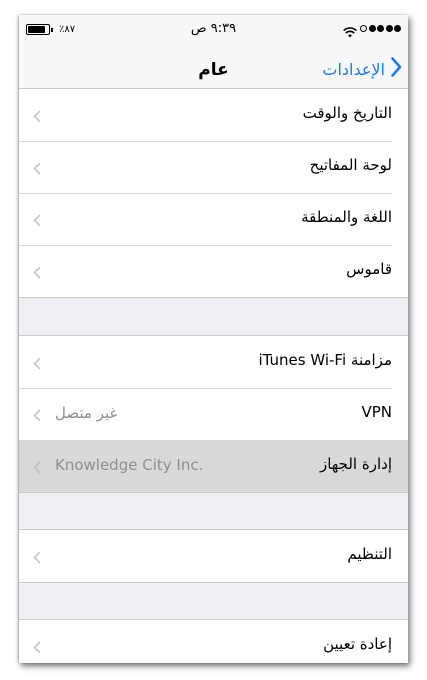 This screenshot has width=427, height=680. Describe the element at coordinates (380, 28) in the screenshot. I see `signal-strength-icon` at that location.